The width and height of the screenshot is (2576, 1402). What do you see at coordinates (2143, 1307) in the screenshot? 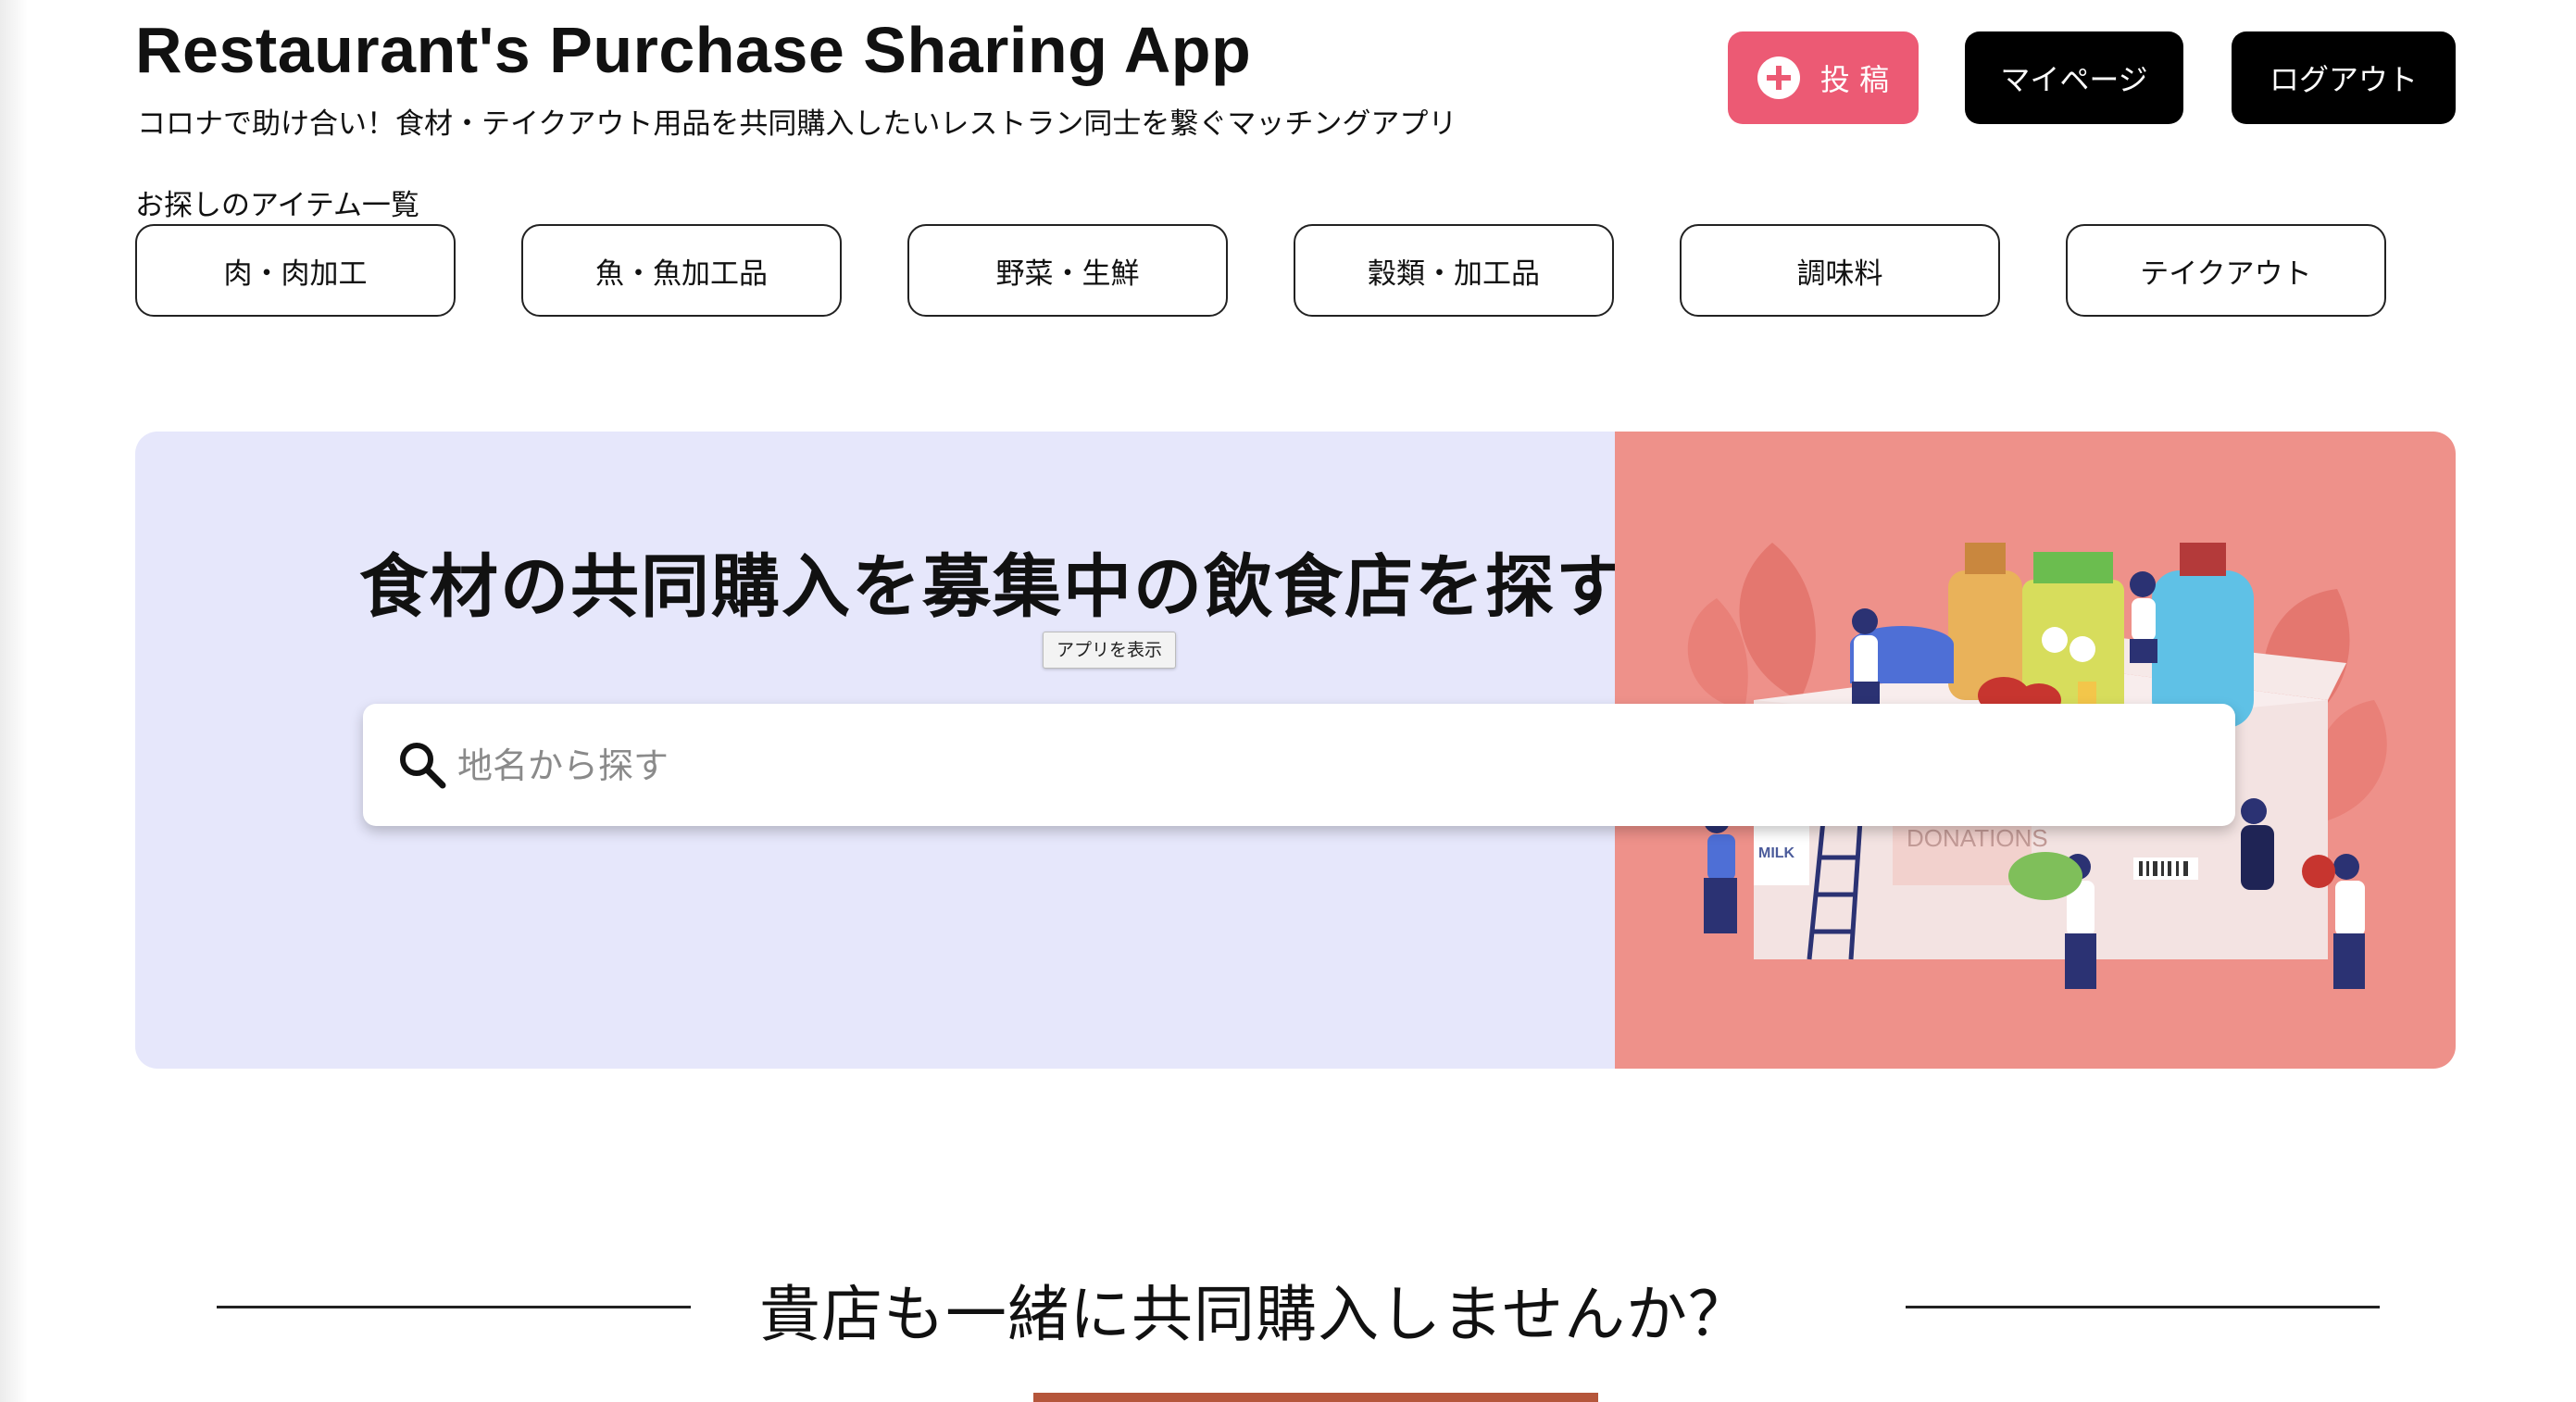
I see `section-divider-right` at bounding box center [2143, 1307].